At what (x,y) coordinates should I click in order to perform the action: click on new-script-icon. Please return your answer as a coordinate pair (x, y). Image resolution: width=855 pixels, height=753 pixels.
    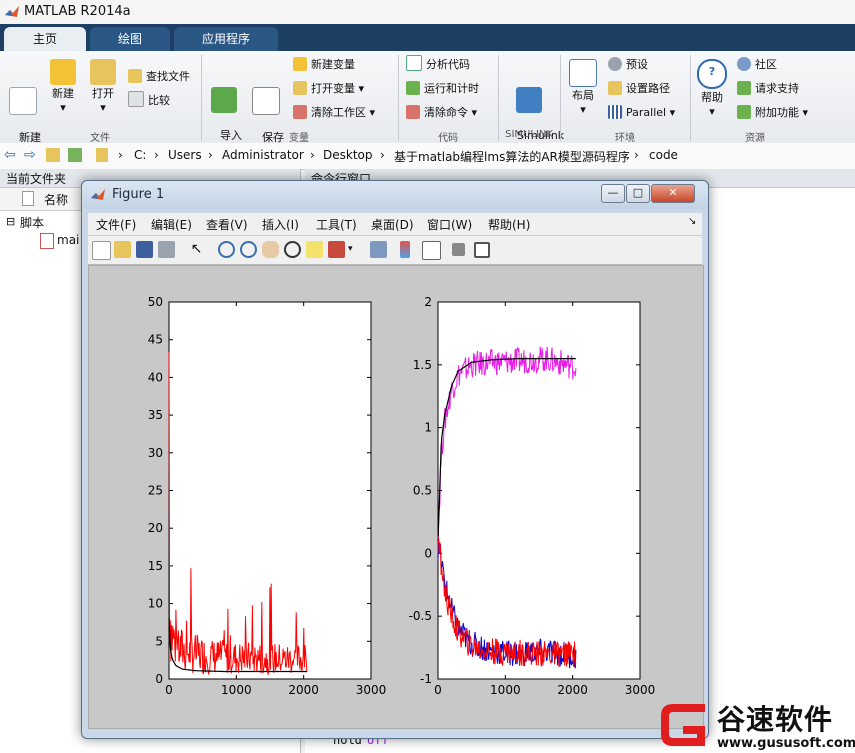
    Looking at the image, I should click on (23, 101).